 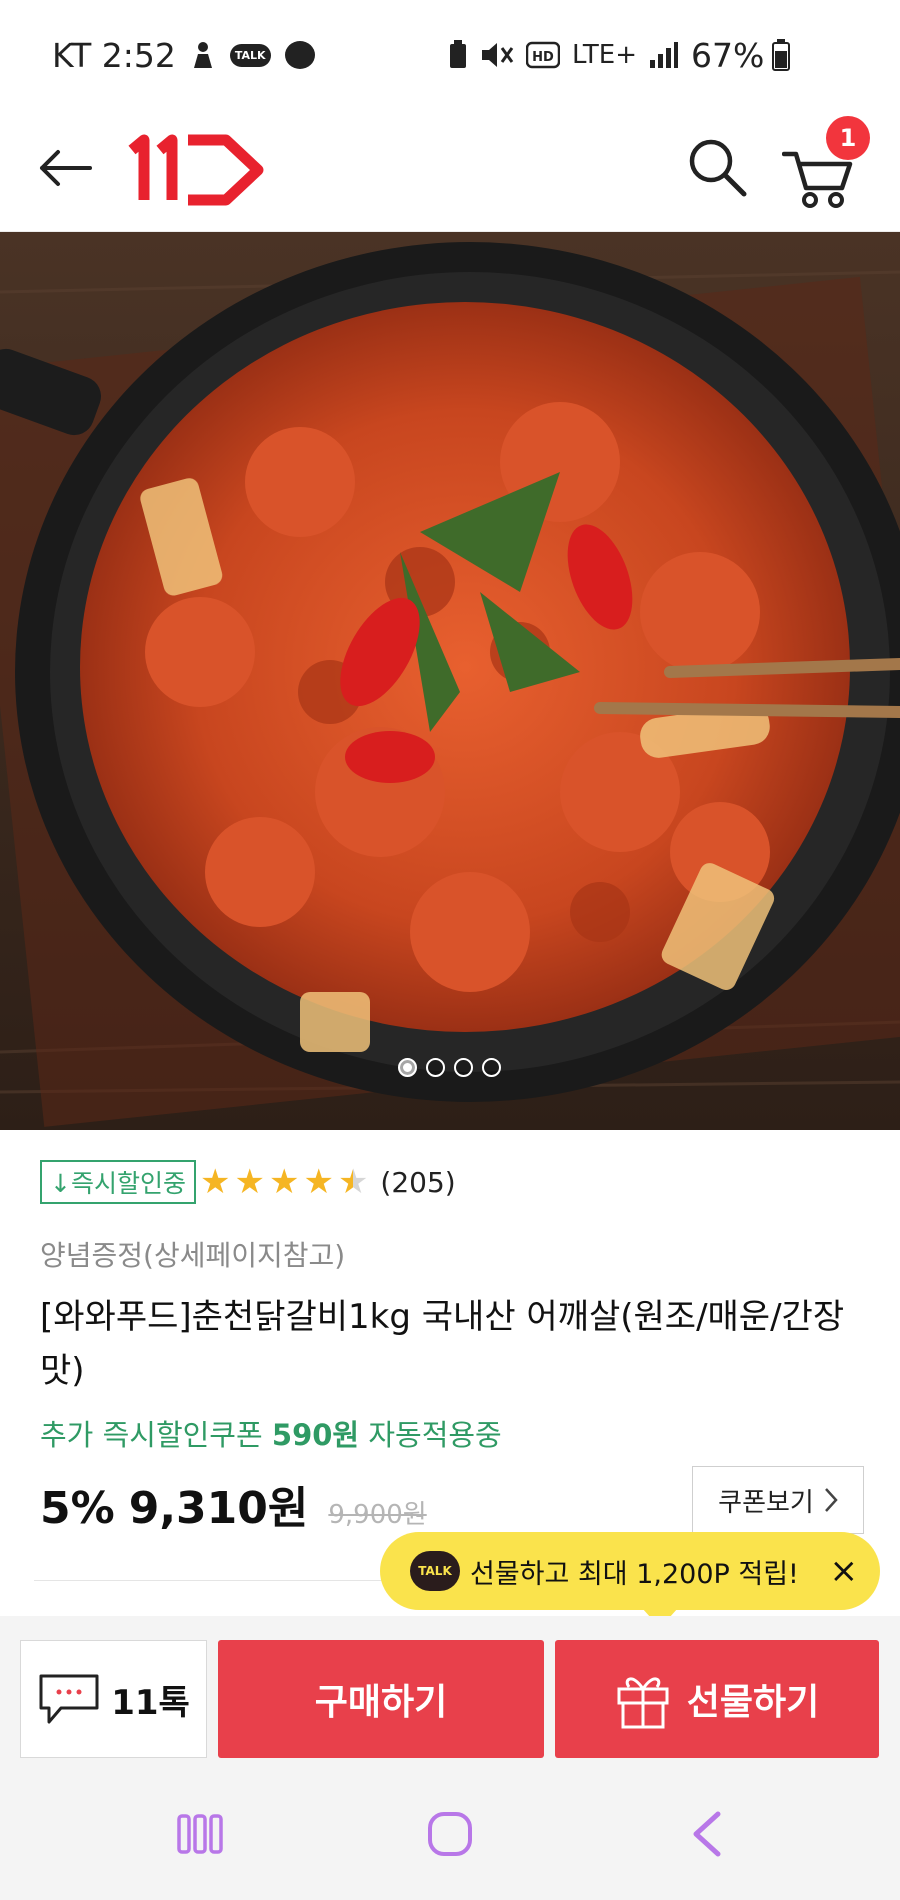 I want to click on coupon-amount: 590원, so click(x=315, y=1435).